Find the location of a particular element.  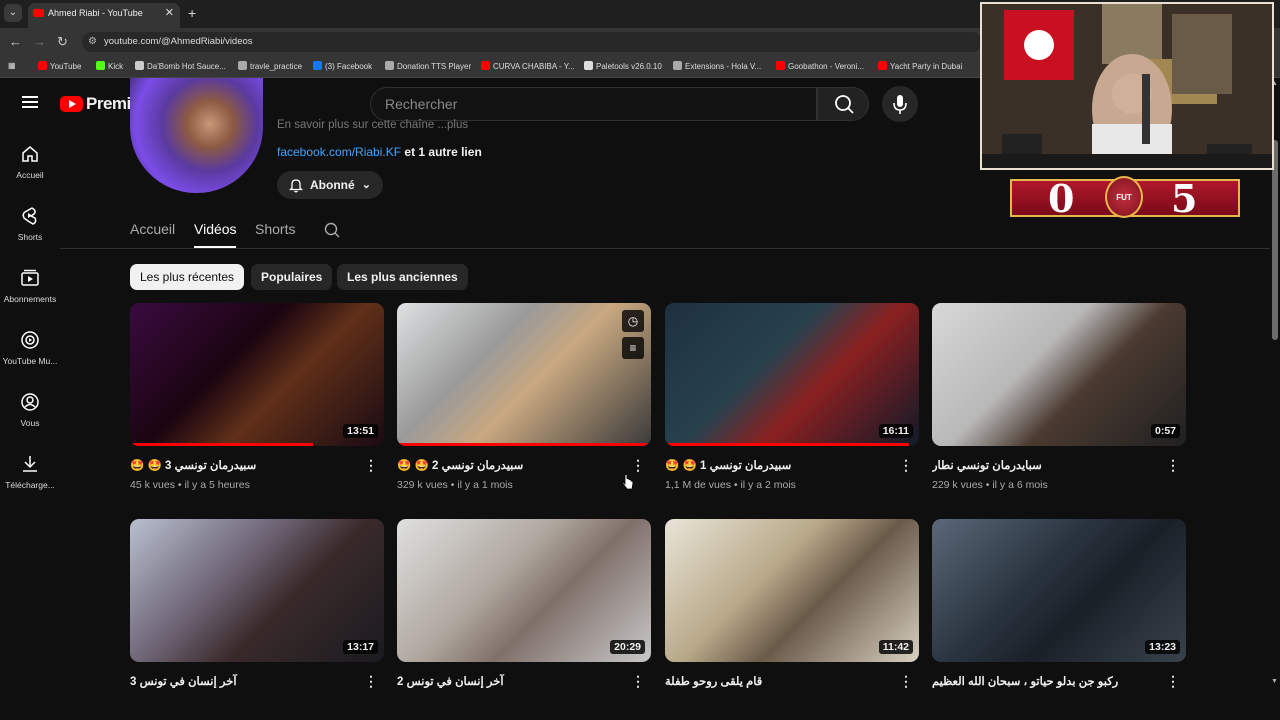

scrollbar-thumb is located at coordinates (1275, 240).